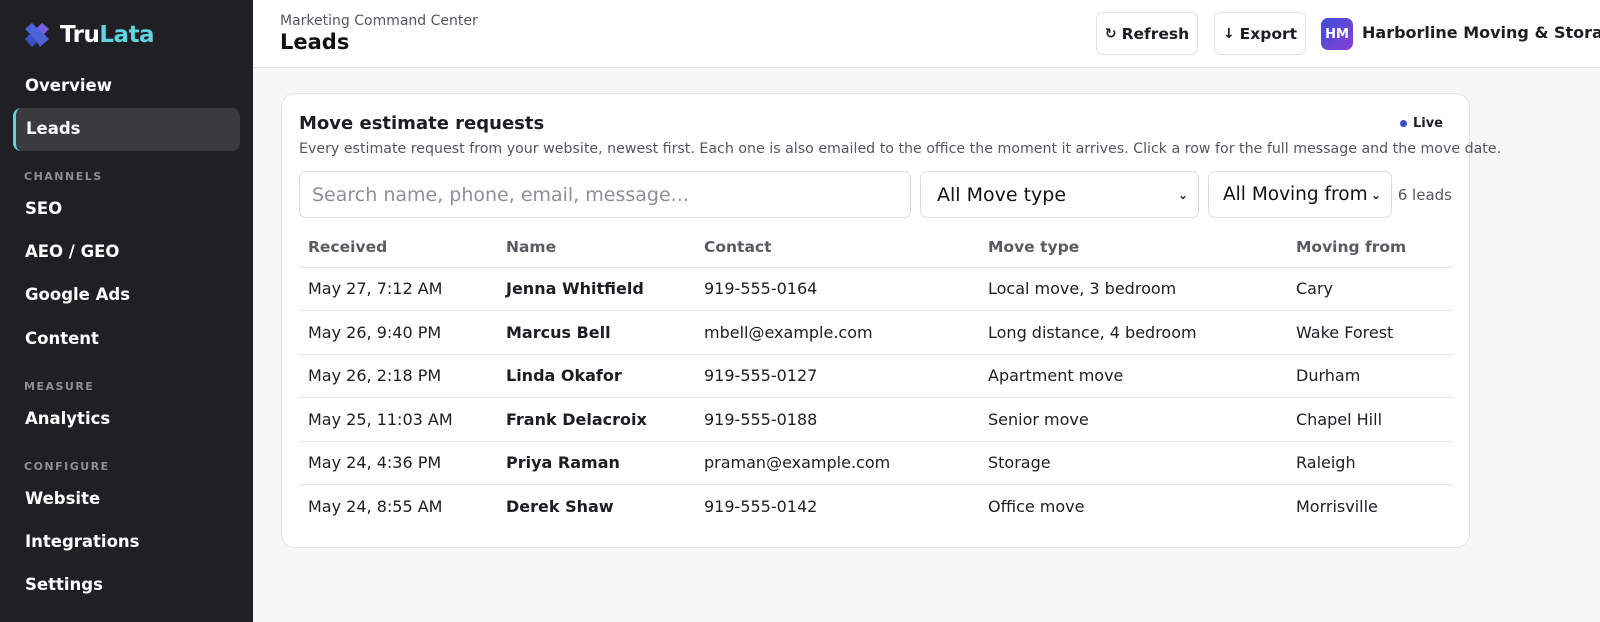  Describe the element at coordinates (67, 466) in the screenshot. I see `section-label-configure: CONFIGURE` at that location.